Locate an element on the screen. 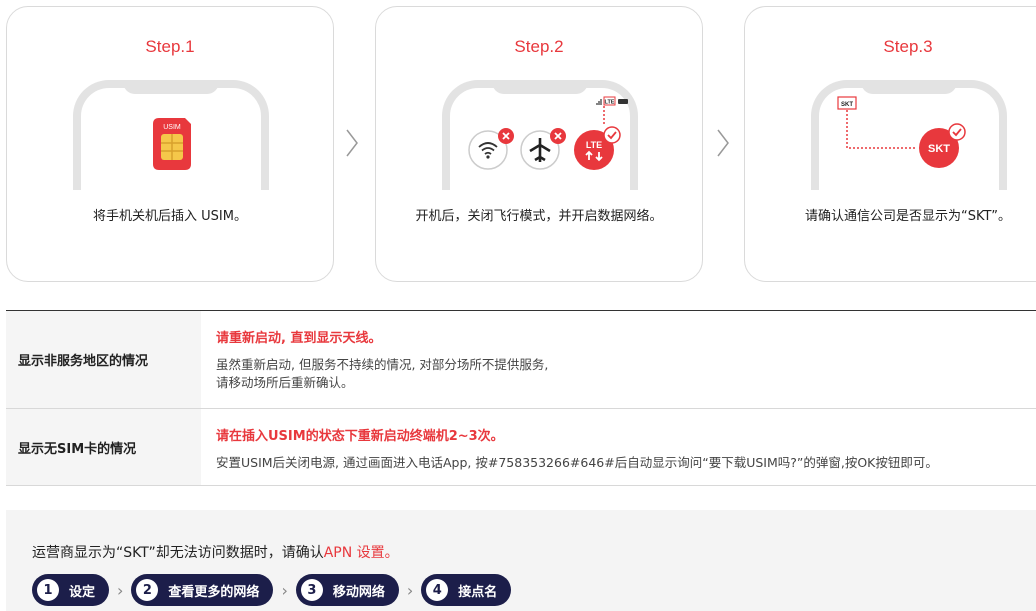 This screenshot has height=611, width=1036. apn-step-mobile-network: 3 移动网络 is located at coordinates (347, 590).